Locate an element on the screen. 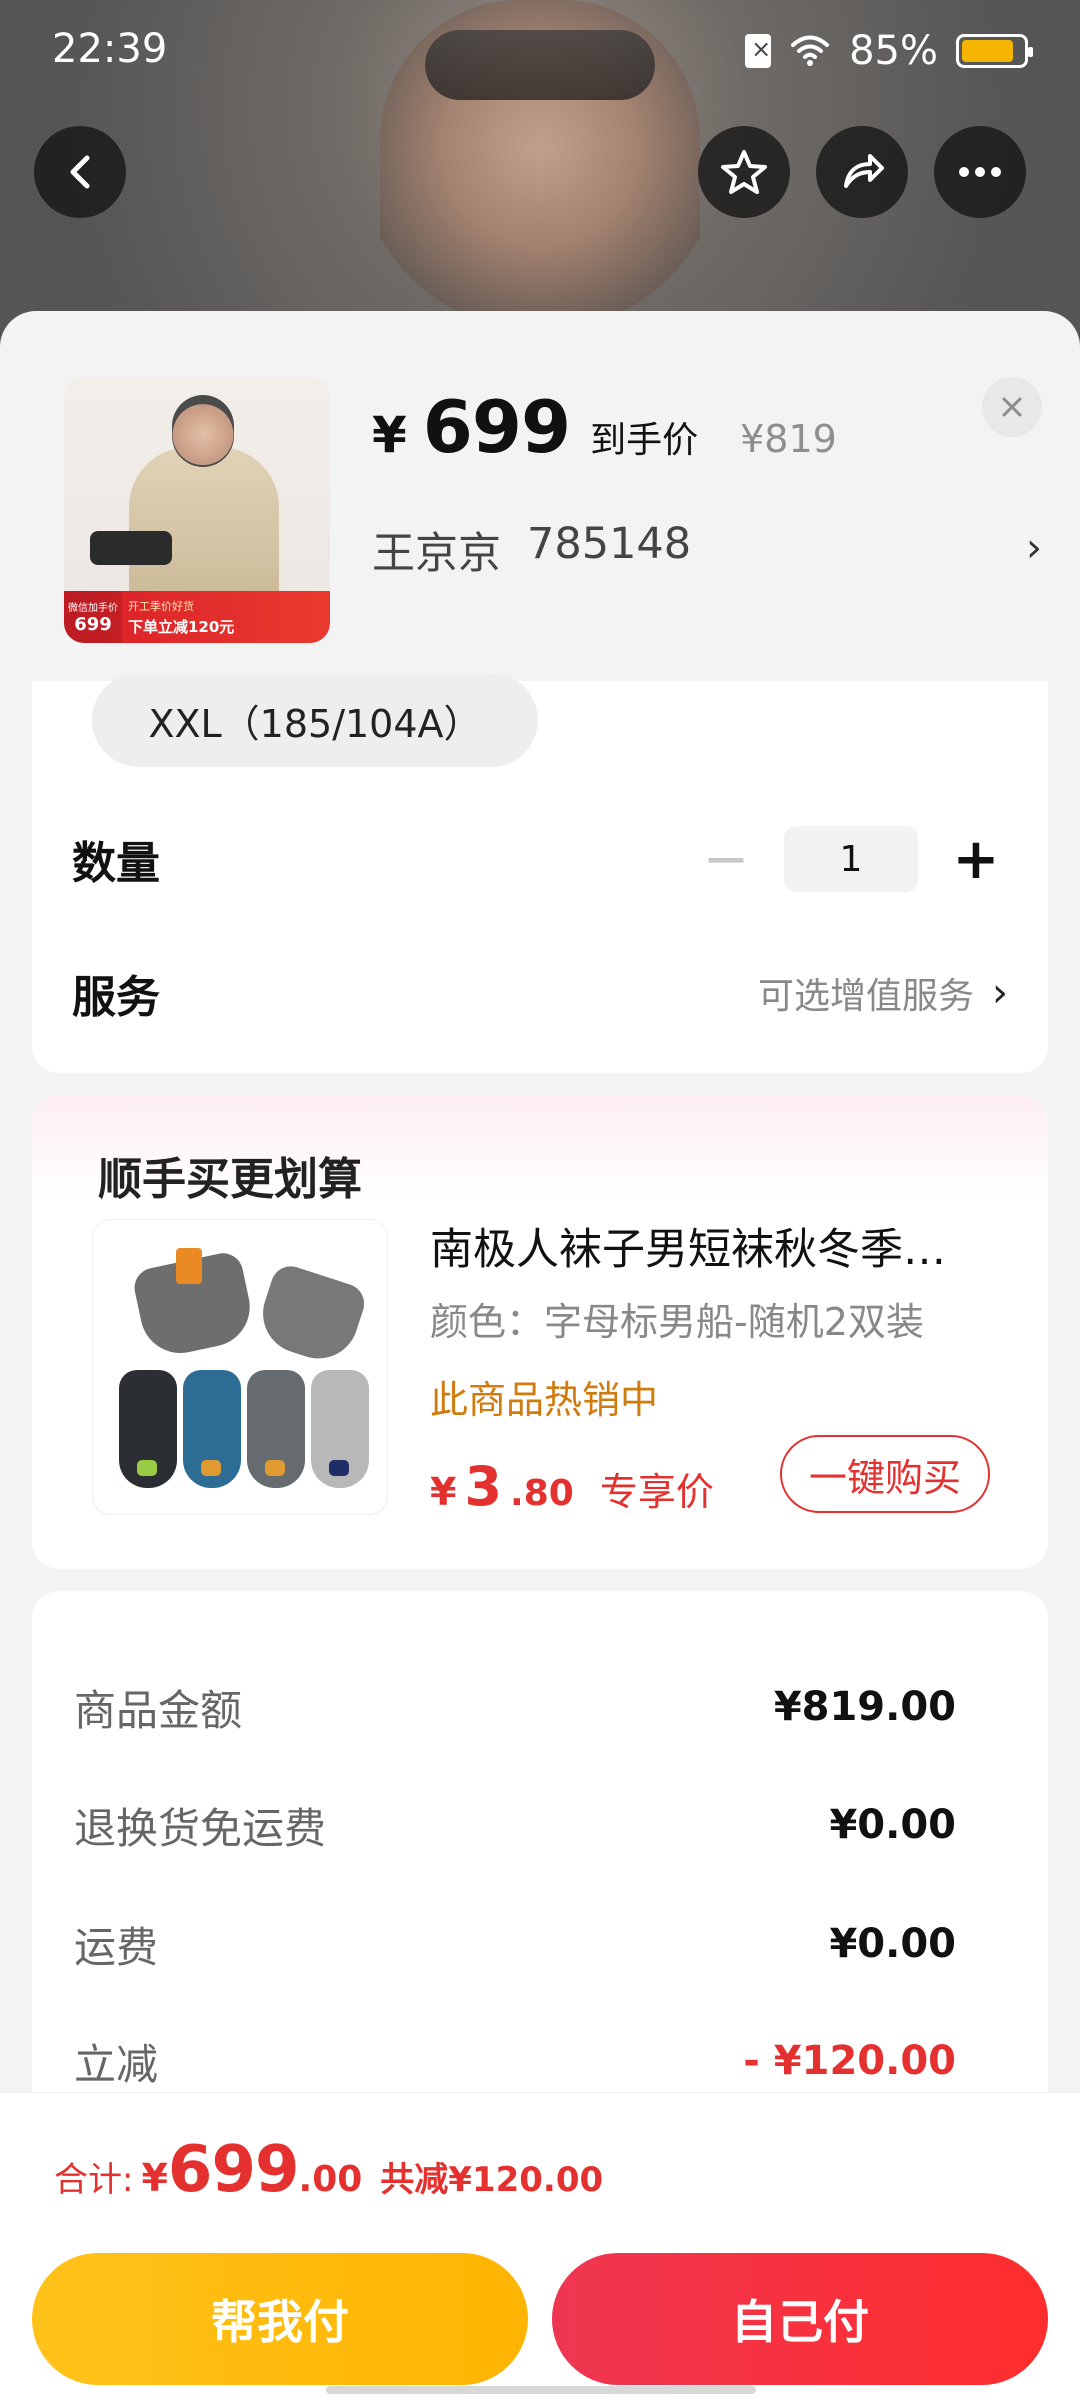 Image resolution: width=1080 pixels, height=2400 pixels. recommendation-hot-text: 此商品热销中 is located at coordinates (544, 1400).